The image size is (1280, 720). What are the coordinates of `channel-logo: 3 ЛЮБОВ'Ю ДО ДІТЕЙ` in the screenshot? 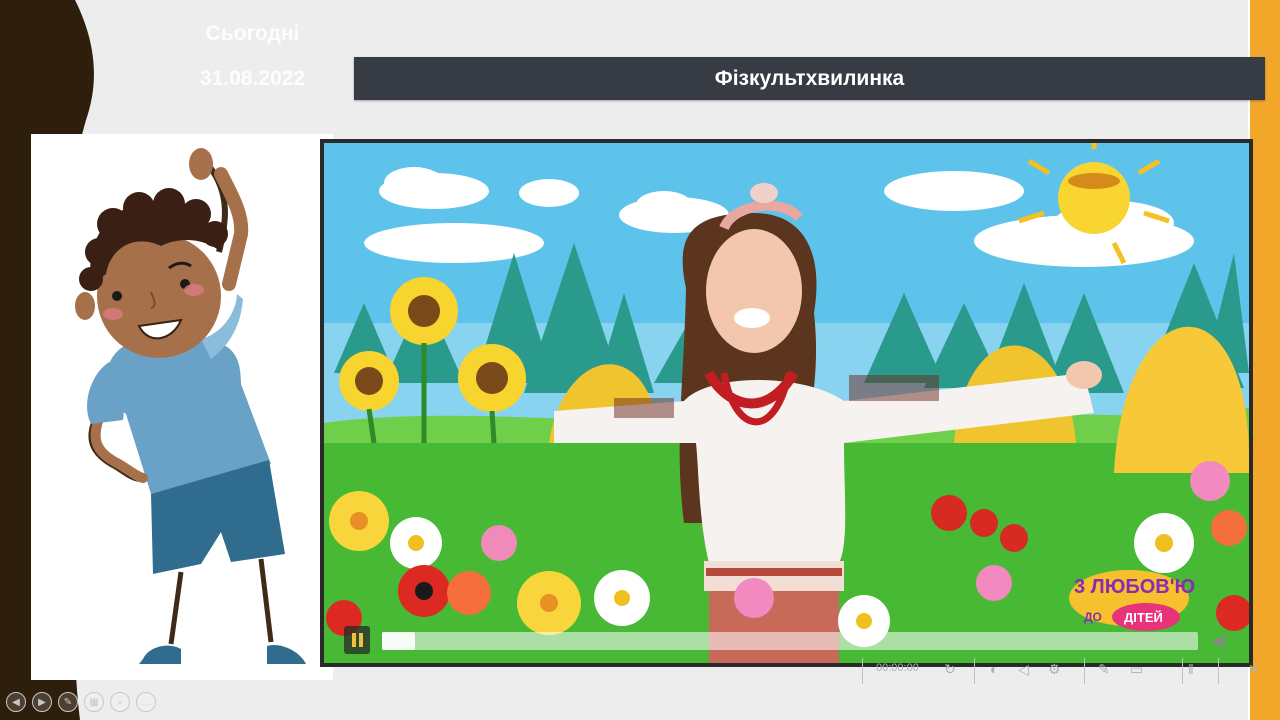 It's located at (1132, 600).